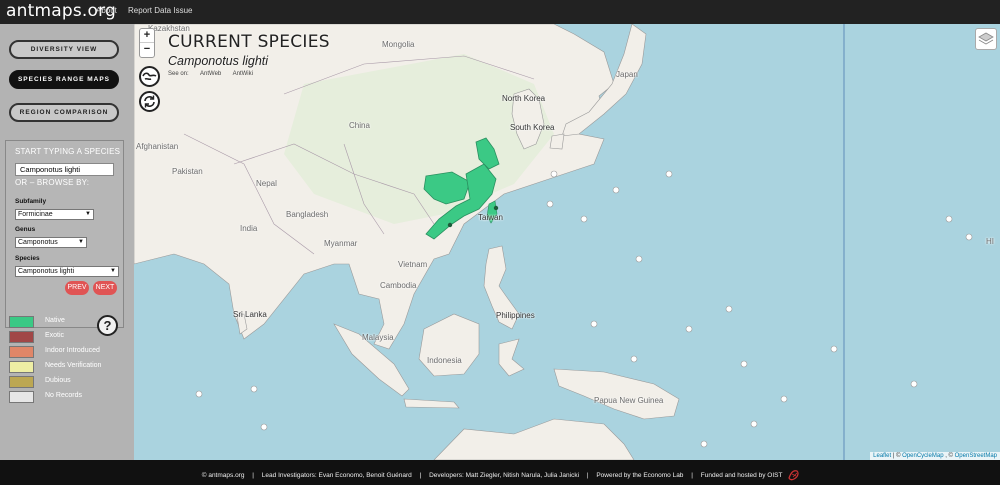  I want to click on subfamily-label: Subfamily, so click(31, 201).